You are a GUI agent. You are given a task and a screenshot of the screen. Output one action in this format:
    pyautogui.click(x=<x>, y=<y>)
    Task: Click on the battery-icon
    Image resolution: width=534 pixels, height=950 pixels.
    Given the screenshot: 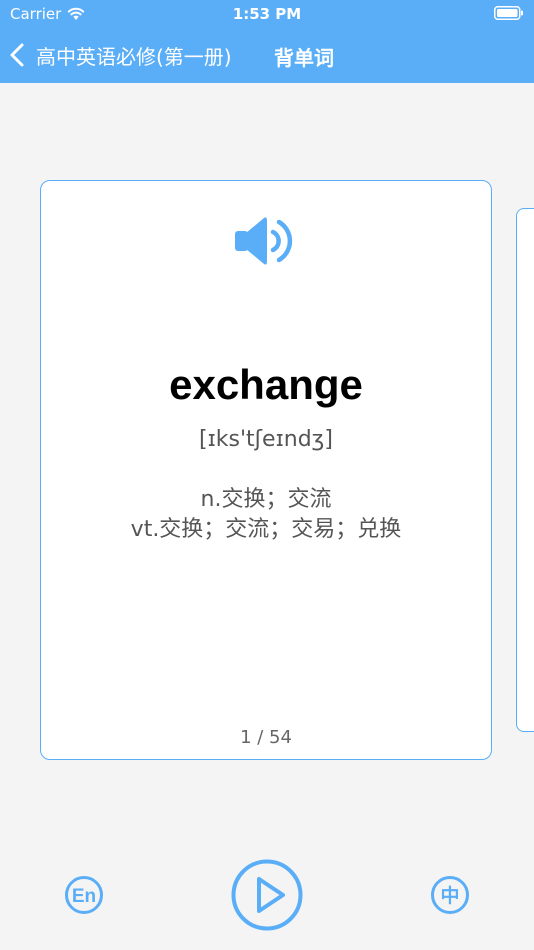 What is the action you would take?
    pyautogui.click(x=508, y=13)
    